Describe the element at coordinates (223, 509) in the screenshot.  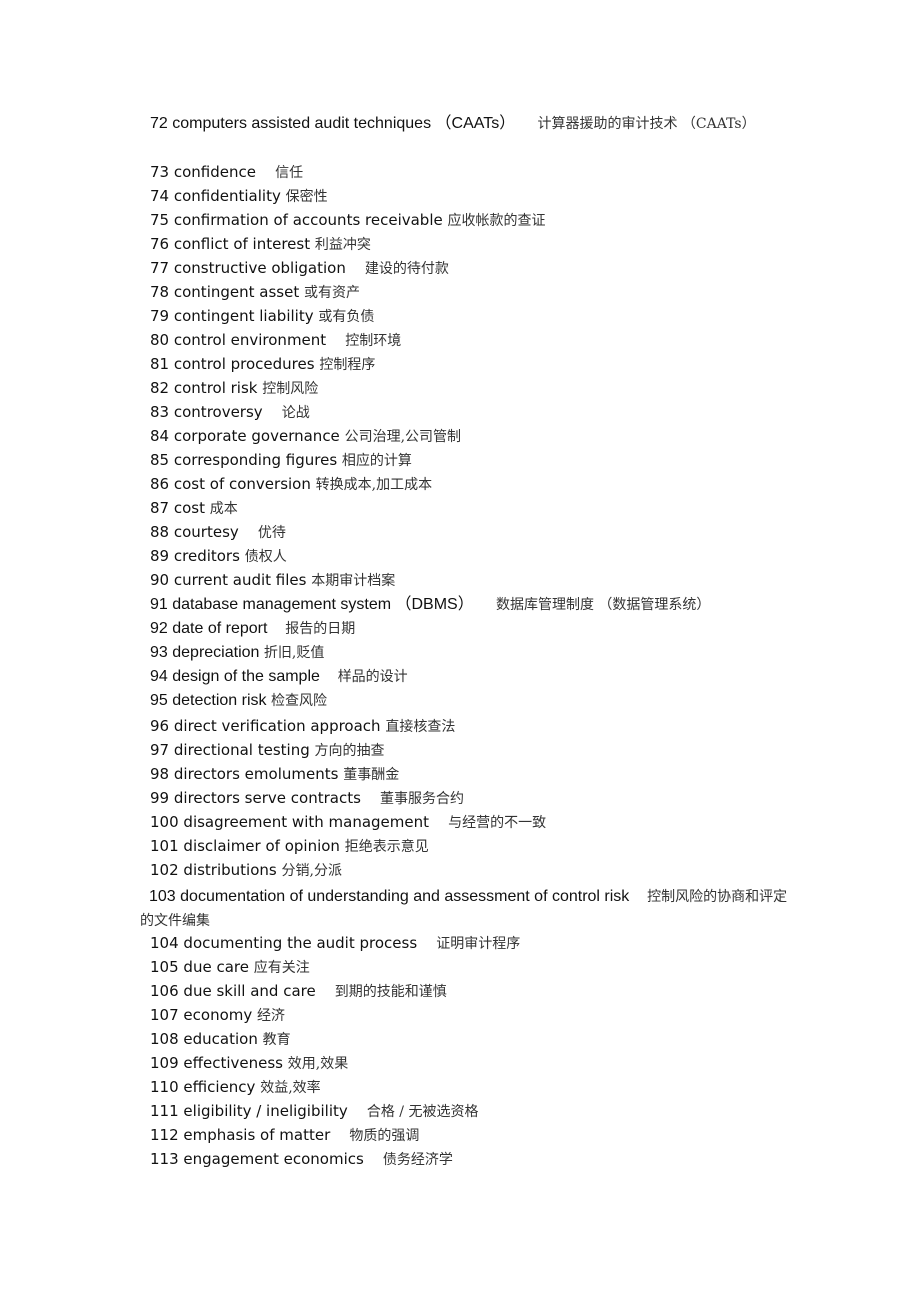
I see `entry-translation: 成本` at that location.